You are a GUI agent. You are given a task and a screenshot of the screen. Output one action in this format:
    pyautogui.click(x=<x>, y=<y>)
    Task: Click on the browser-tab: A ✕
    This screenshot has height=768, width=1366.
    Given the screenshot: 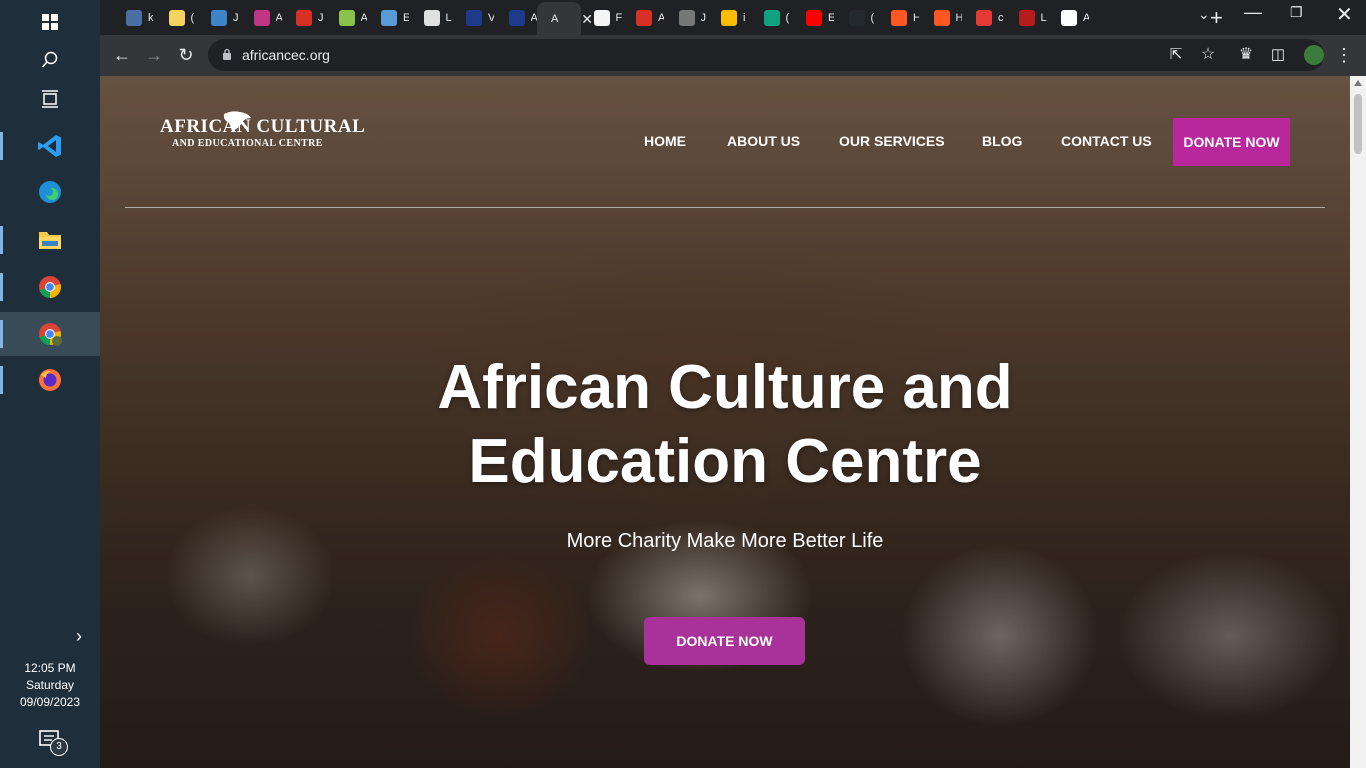 What is the action you would take?
    pyautogui.click(x=565, y=18)
    